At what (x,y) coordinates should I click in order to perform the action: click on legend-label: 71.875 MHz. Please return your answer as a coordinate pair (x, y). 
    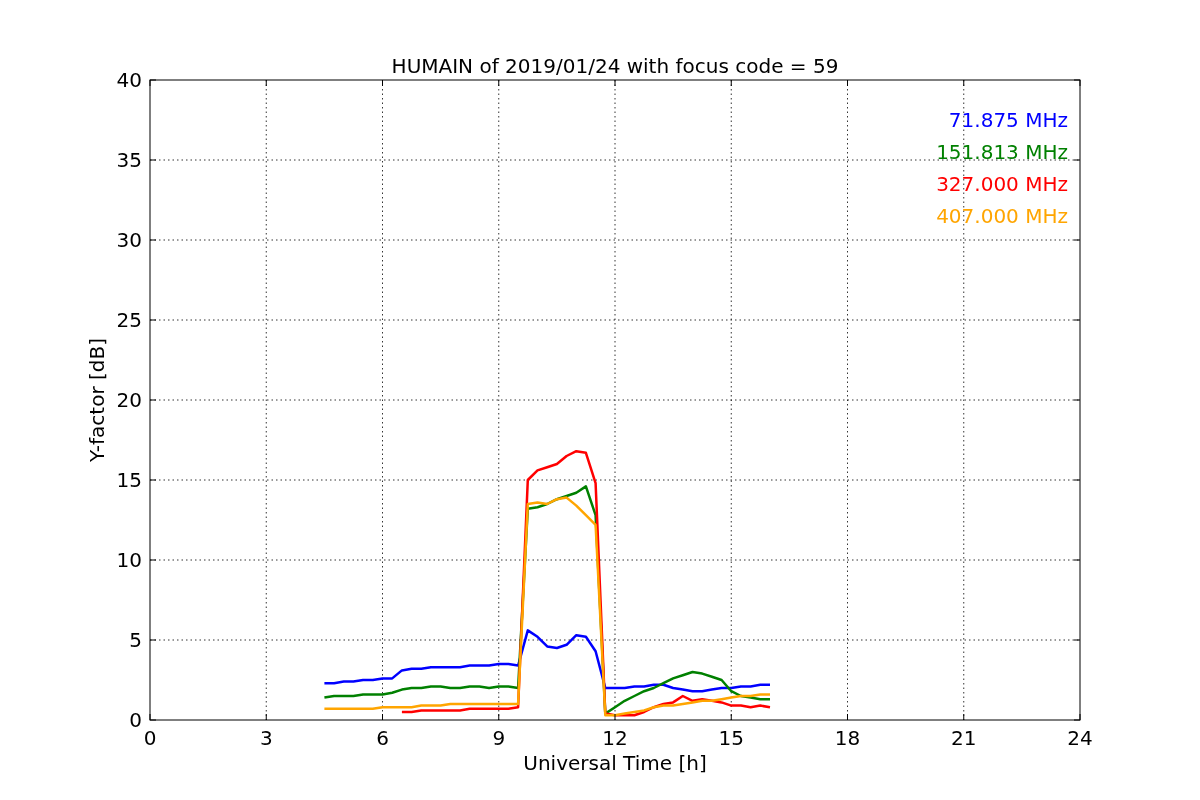
    Looking at the image, I should click on (1008, 120).